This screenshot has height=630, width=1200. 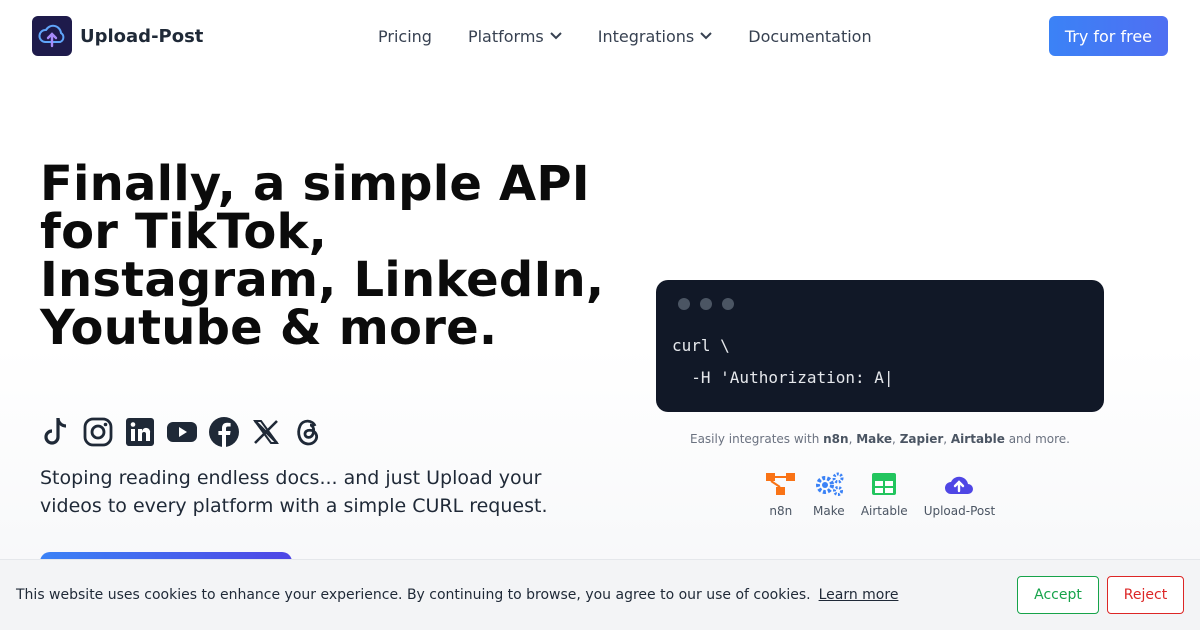 What do you see at coordinates (266, 432) in the screenshot?
I see `x-icon` at bounding box center [266, 432].